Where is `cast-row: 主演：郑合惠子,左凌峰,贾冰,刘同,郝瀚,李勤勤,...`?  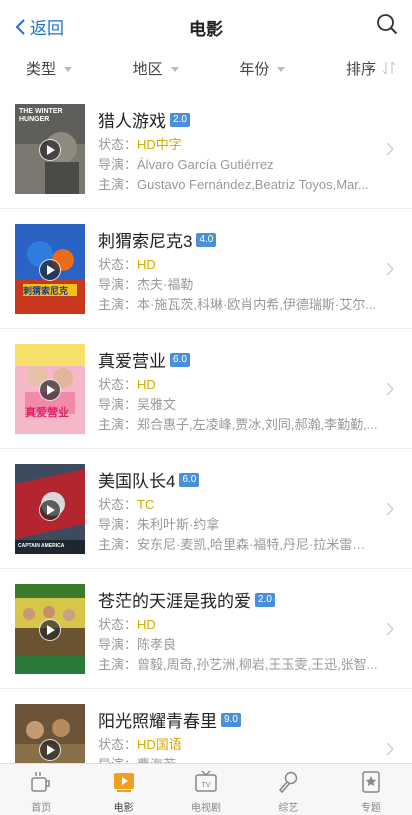 cast-row: 主演：郑合惠子,左凌峰,贾冰,刘同,郝瀚,李勤勤,... is located at coordinates (238, 424).